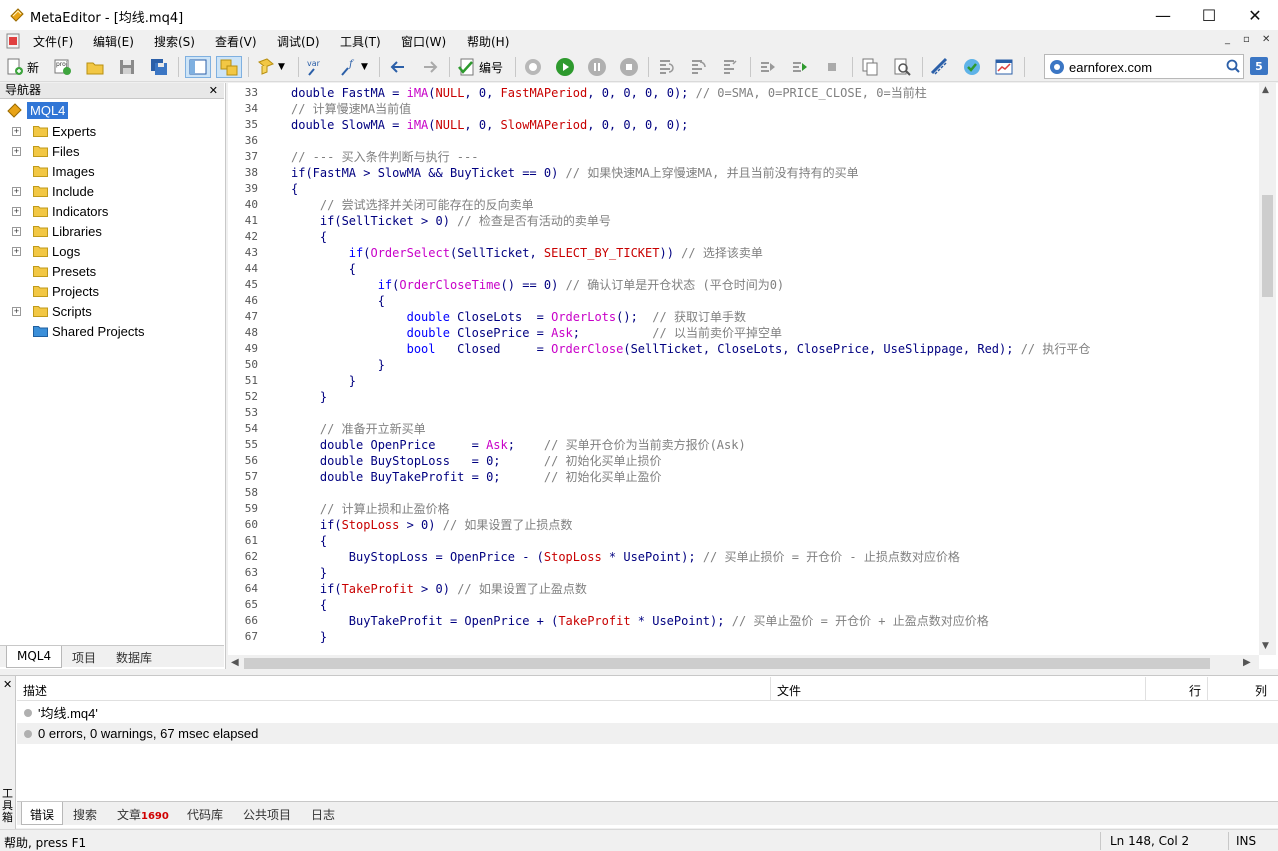 Image resolution: width=1278 pixels, height=851 pixels. What do you see at coordinates (565, 67) in the screenshot?
I see `start-debug-button` at bounding box center [565, 67].